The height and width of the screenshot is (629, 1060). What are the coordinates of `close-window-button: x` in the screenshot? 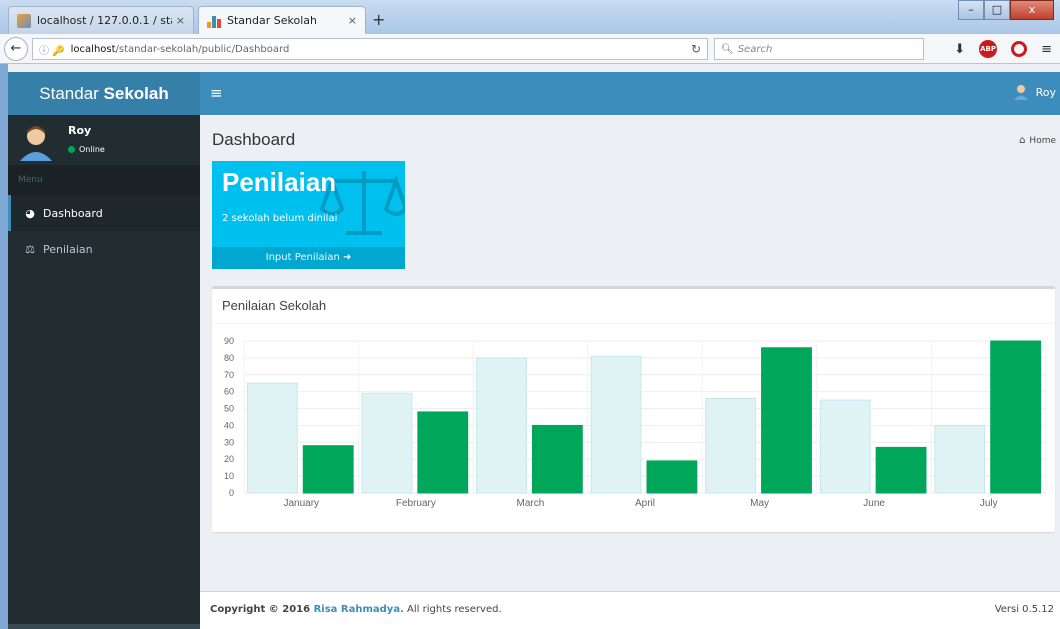 It's located at (1032, 10).